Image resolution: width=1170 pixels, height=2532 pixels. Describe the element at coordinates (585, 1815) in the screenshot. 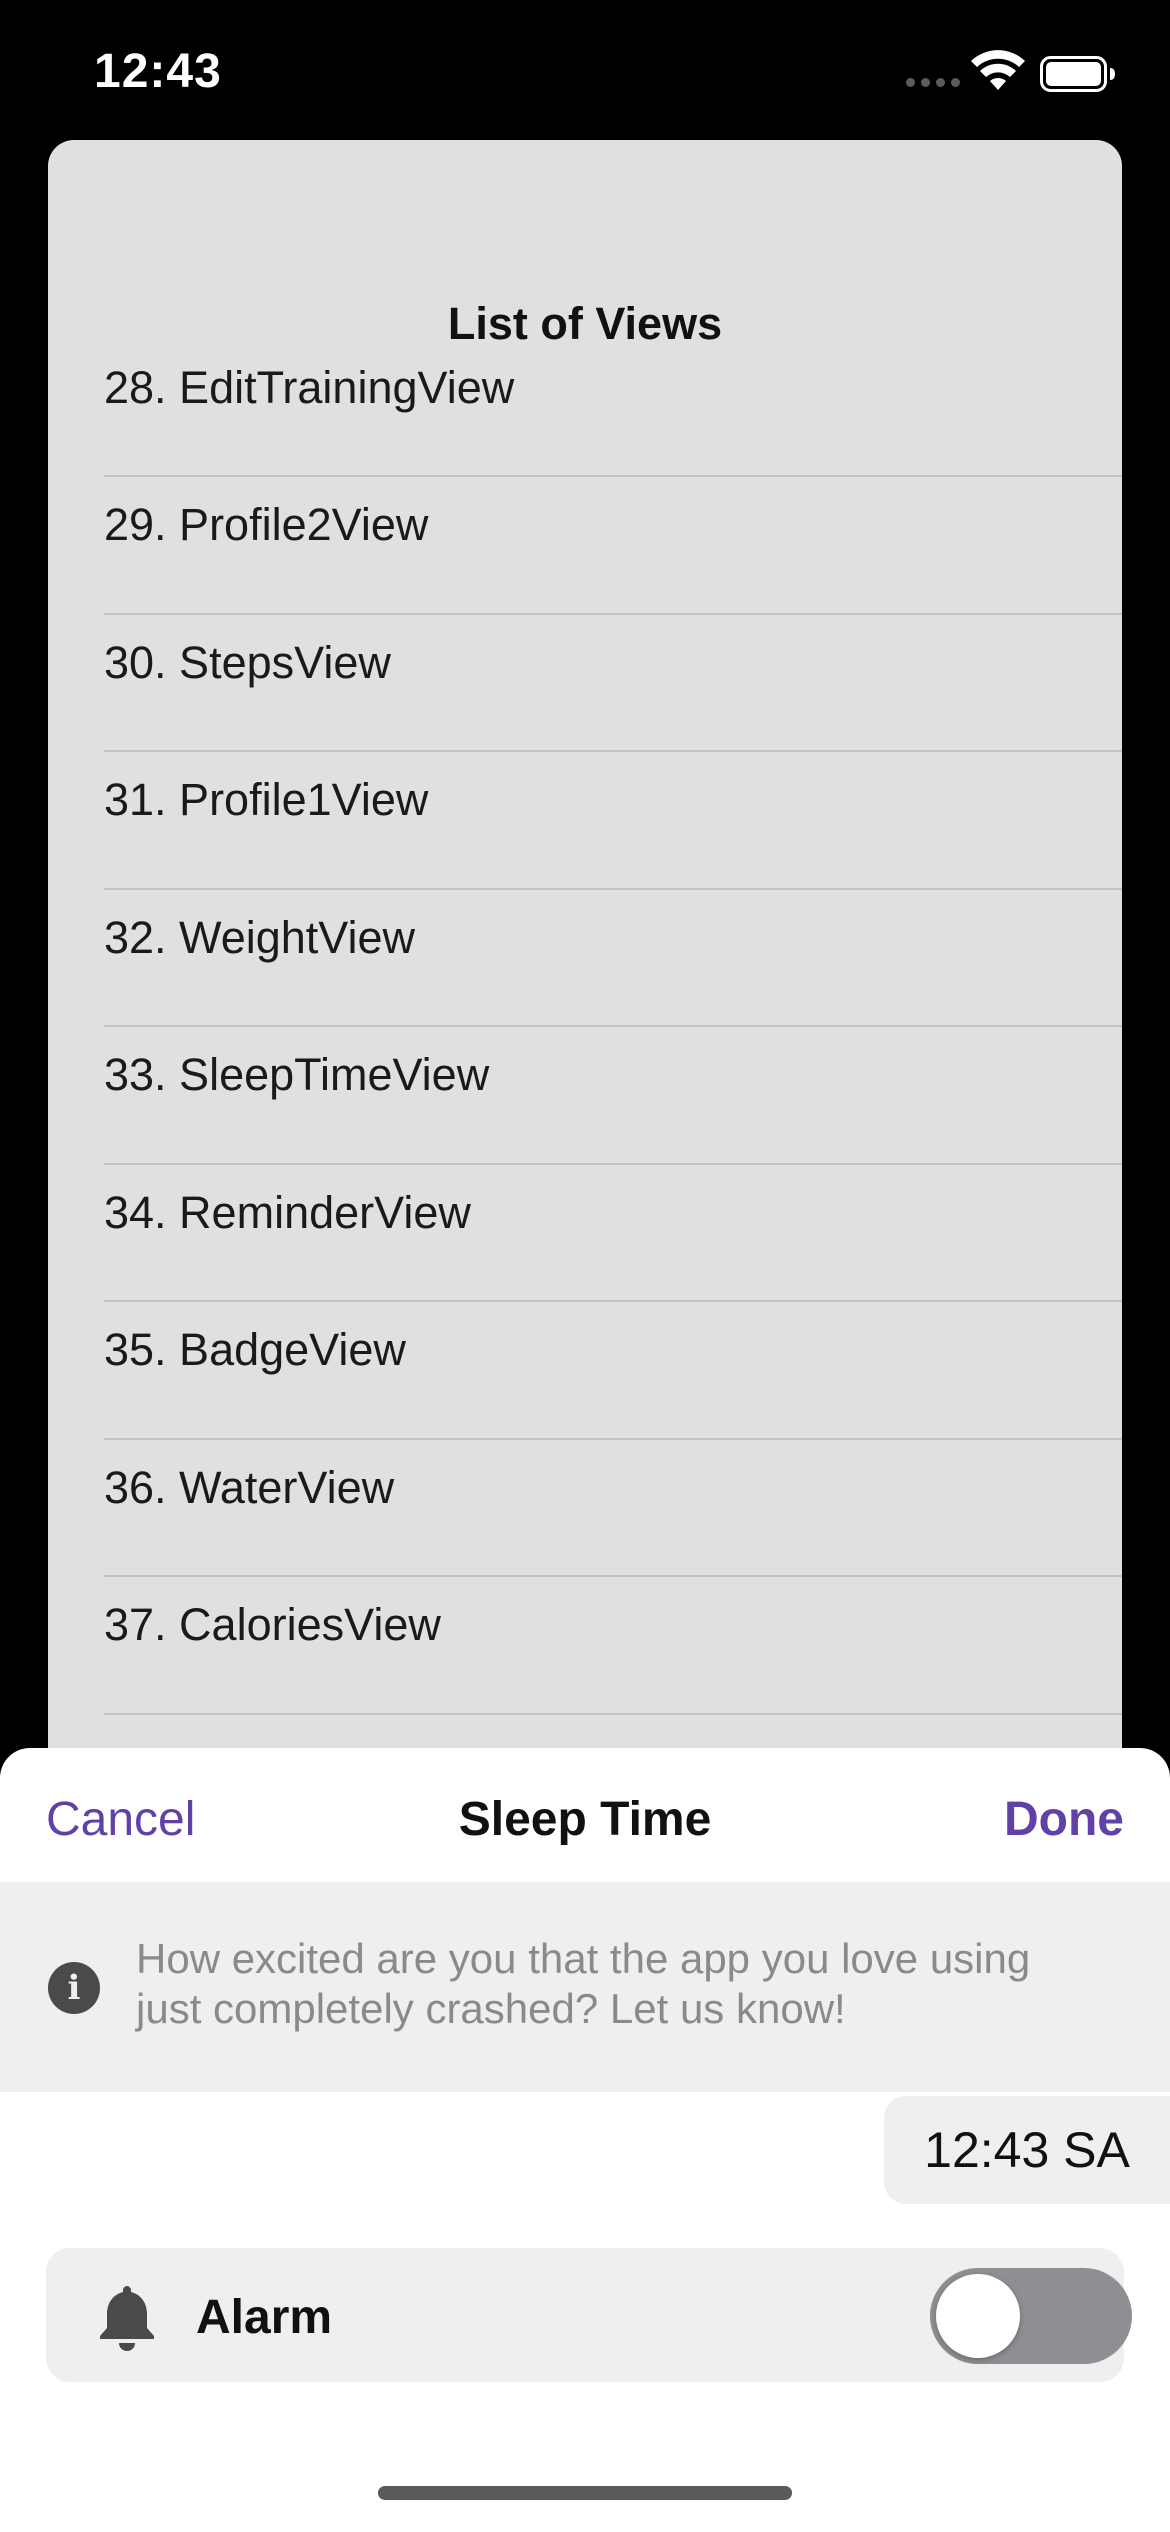

I see `sheet-header: Cancel Sleep Time Done` at that location.